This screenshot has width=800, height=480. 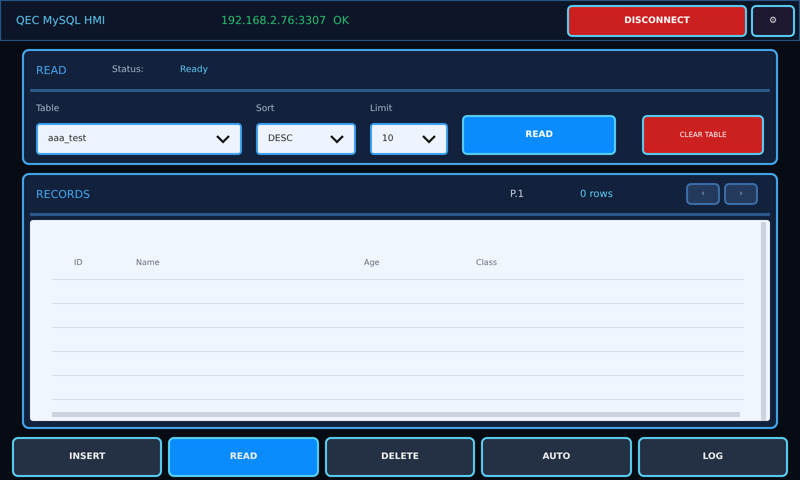 What do you see at coordinates (87, 457) in the screenshot?
I see `nav-button: INSERT` at bounding box center [87, 457].